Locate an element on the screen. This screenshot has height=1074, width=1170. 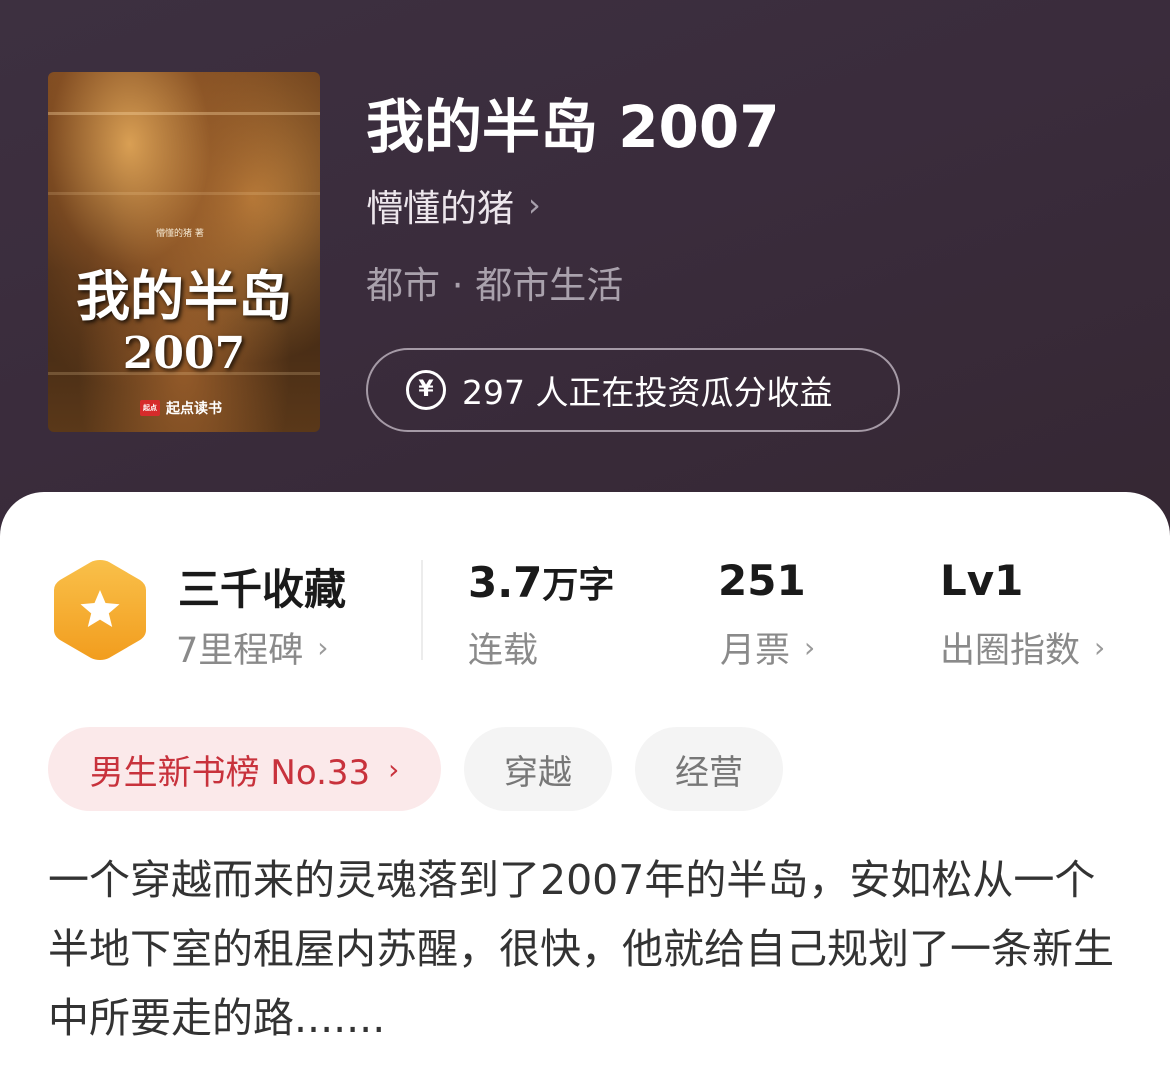
author-link: 懵懂的猪 › is located at coordinates (453, 205).